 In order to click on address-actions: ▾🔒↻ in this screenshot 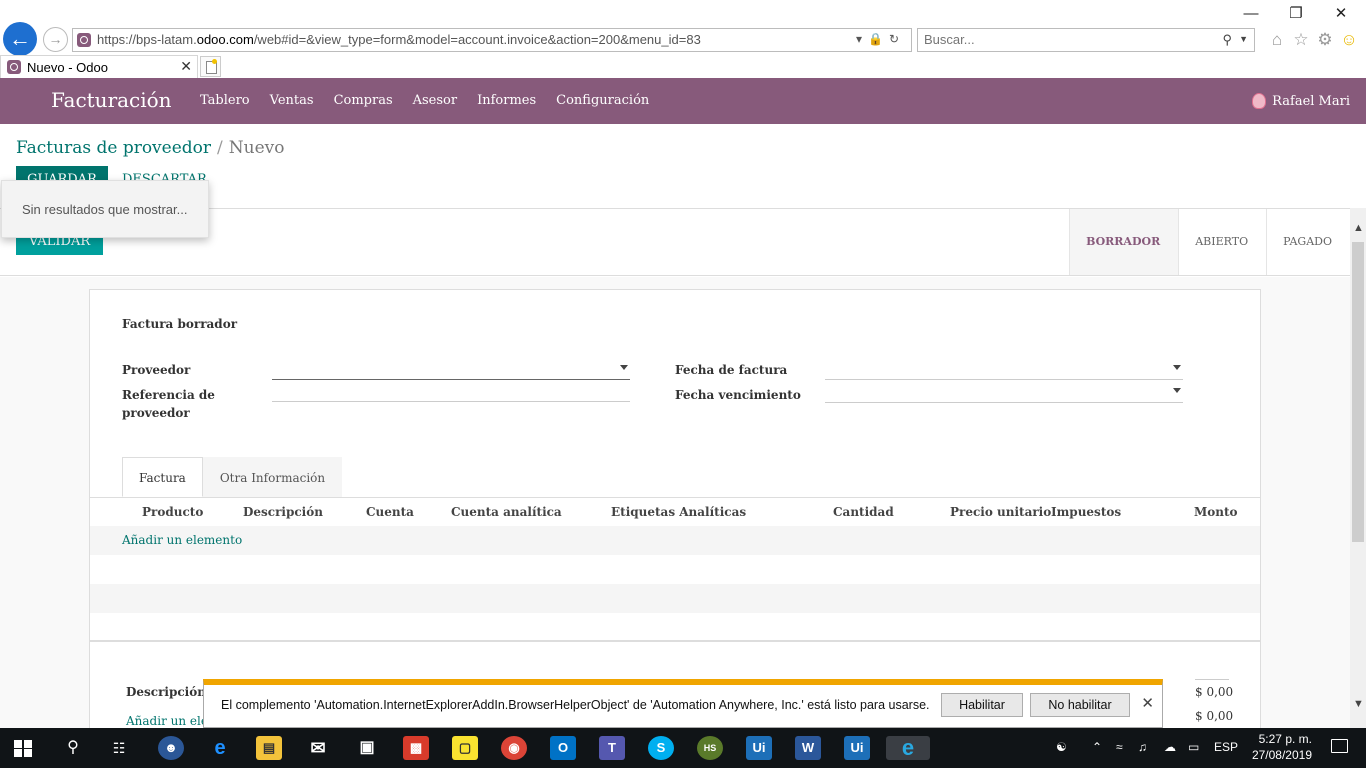, I will do `click(880, 39)`.